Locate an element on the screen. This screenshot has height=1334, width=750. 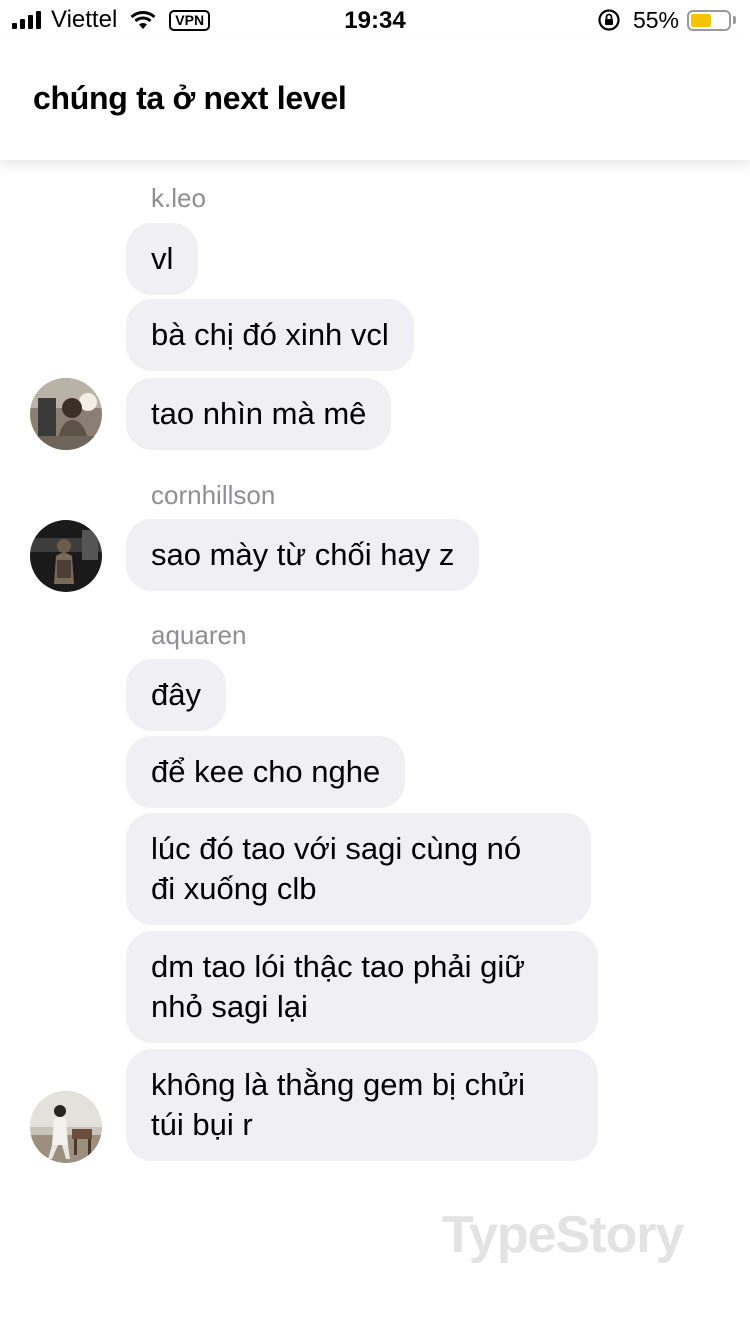
message-line: dm tao lói thậc tao phải giữ is located at coordinates (338, 966).